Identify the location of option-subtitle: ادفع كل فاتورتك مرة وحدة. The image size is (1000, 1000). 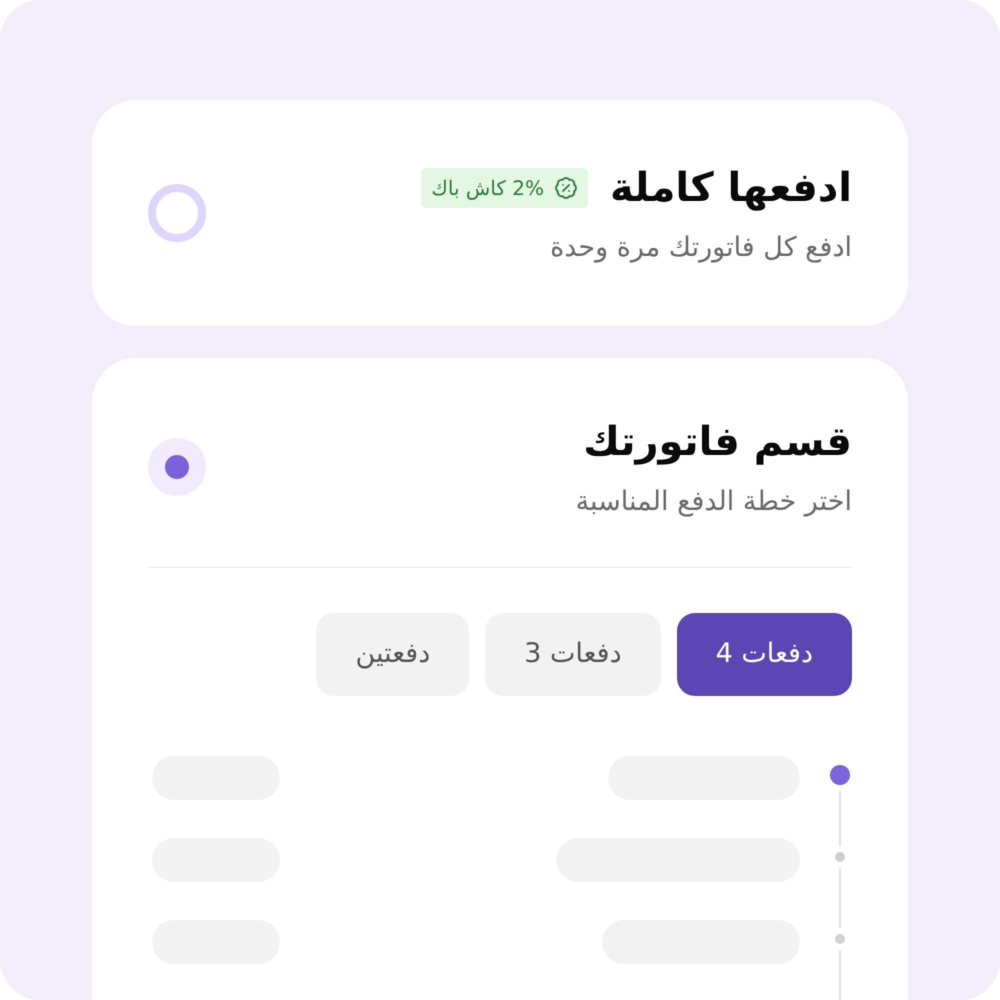
(700, 248).